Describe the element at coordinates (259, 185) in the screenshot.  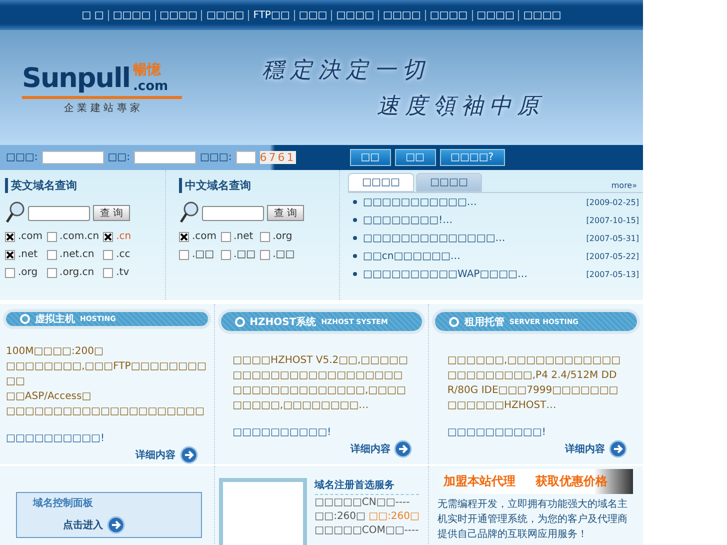
I see `section-title: 中文域名查询` at that location.